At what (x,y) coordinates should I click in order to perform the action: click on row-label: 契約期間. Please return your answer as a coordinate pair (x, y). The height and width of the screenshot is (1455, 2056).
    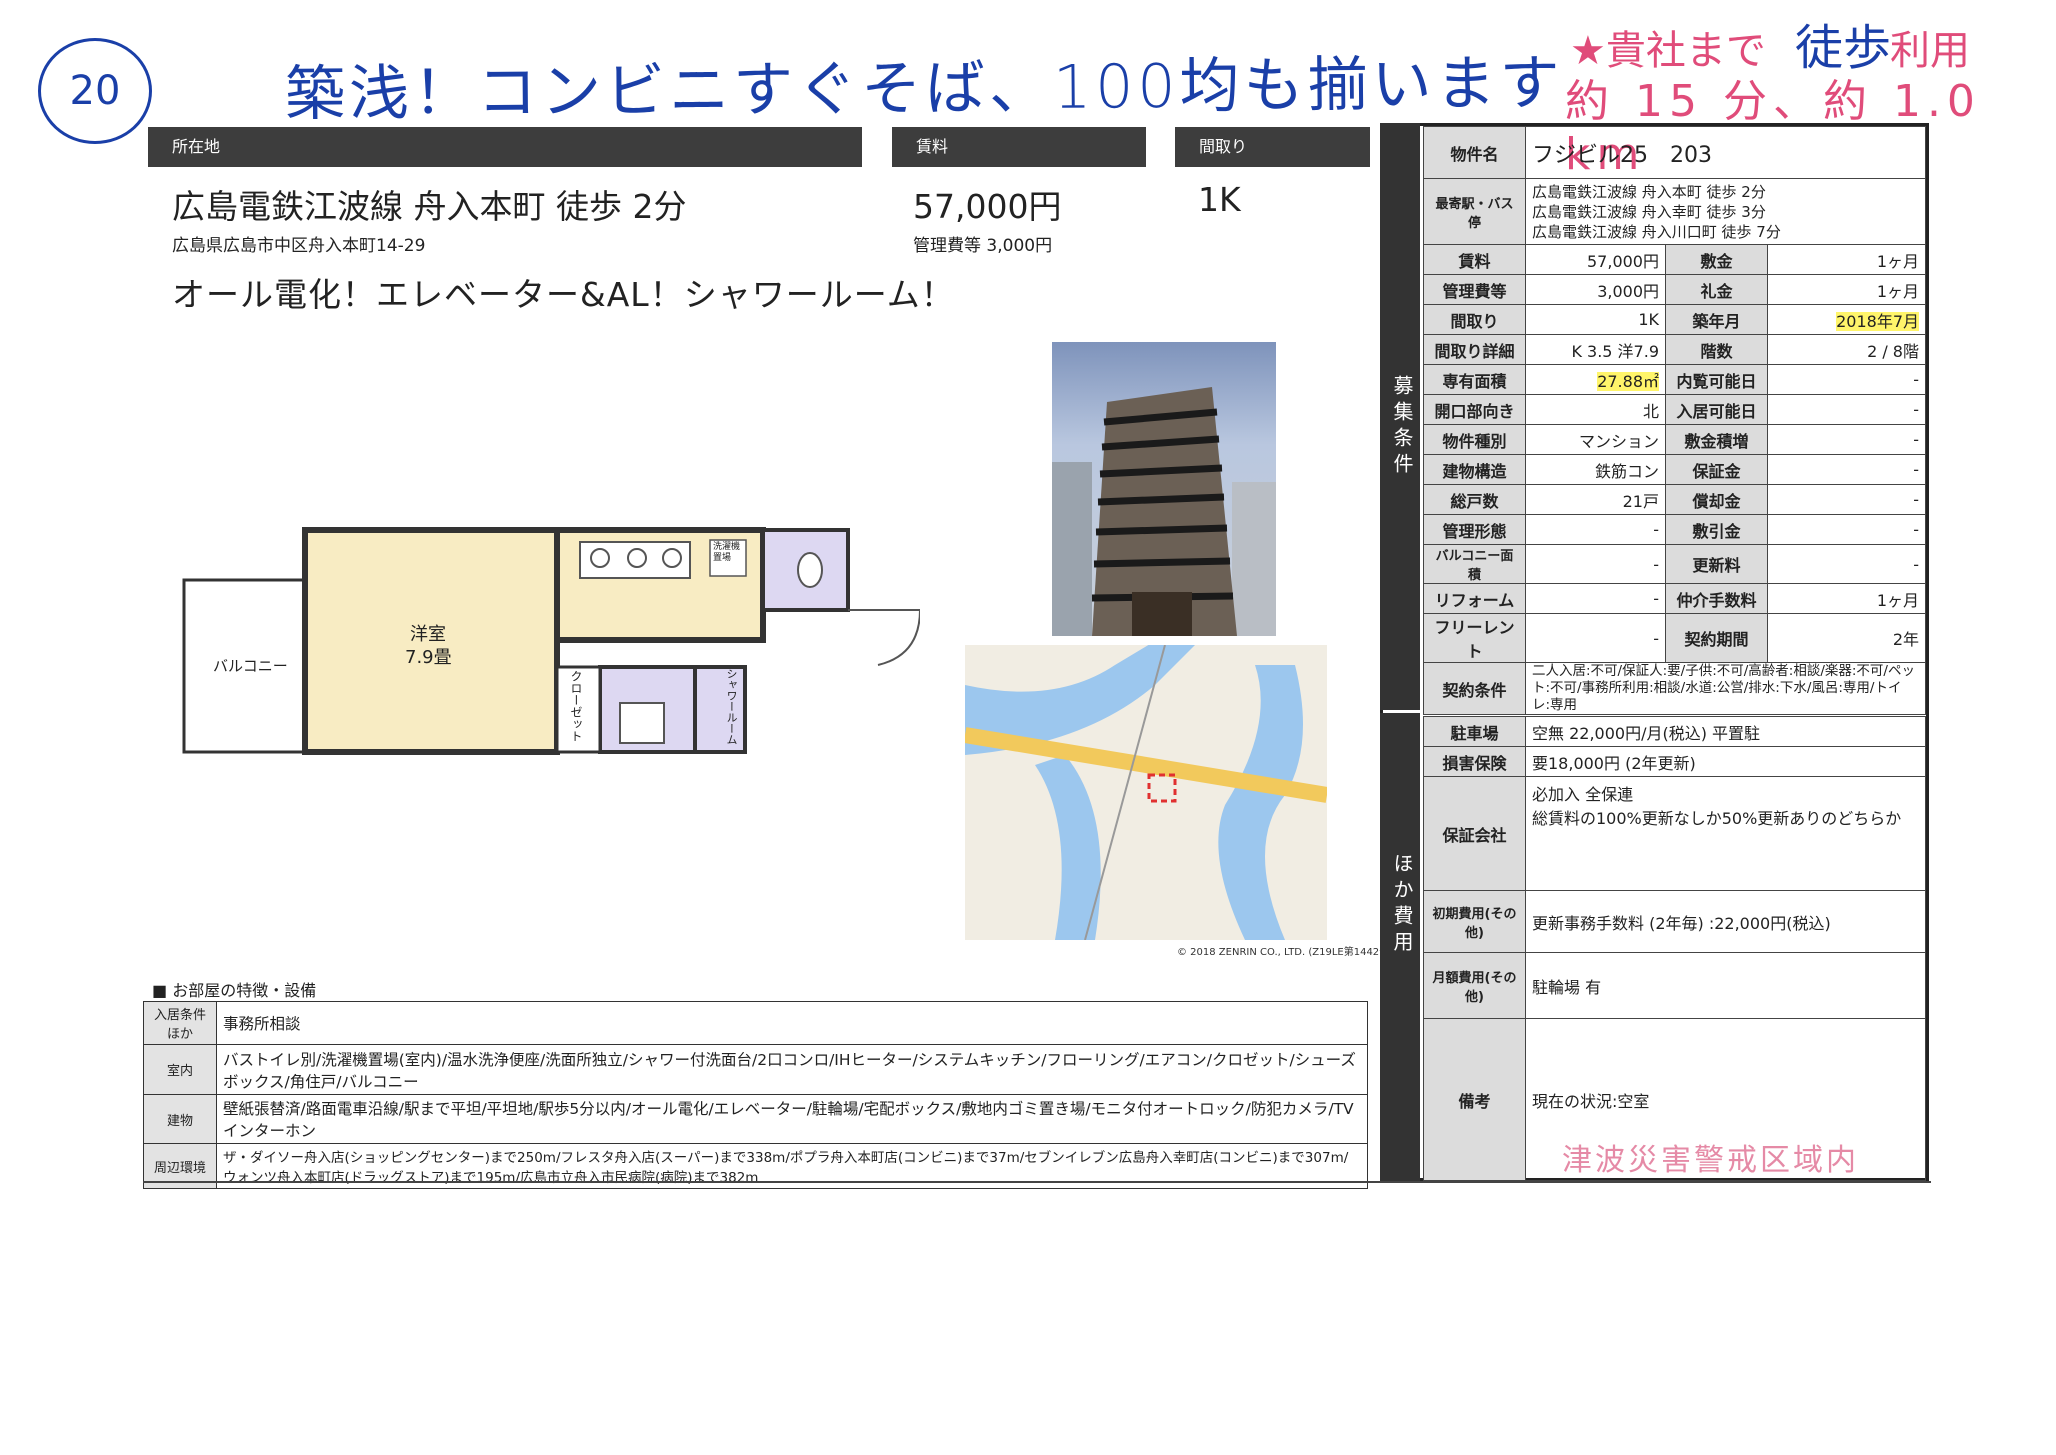
    Looking at the image, I should click on (1716, 638).